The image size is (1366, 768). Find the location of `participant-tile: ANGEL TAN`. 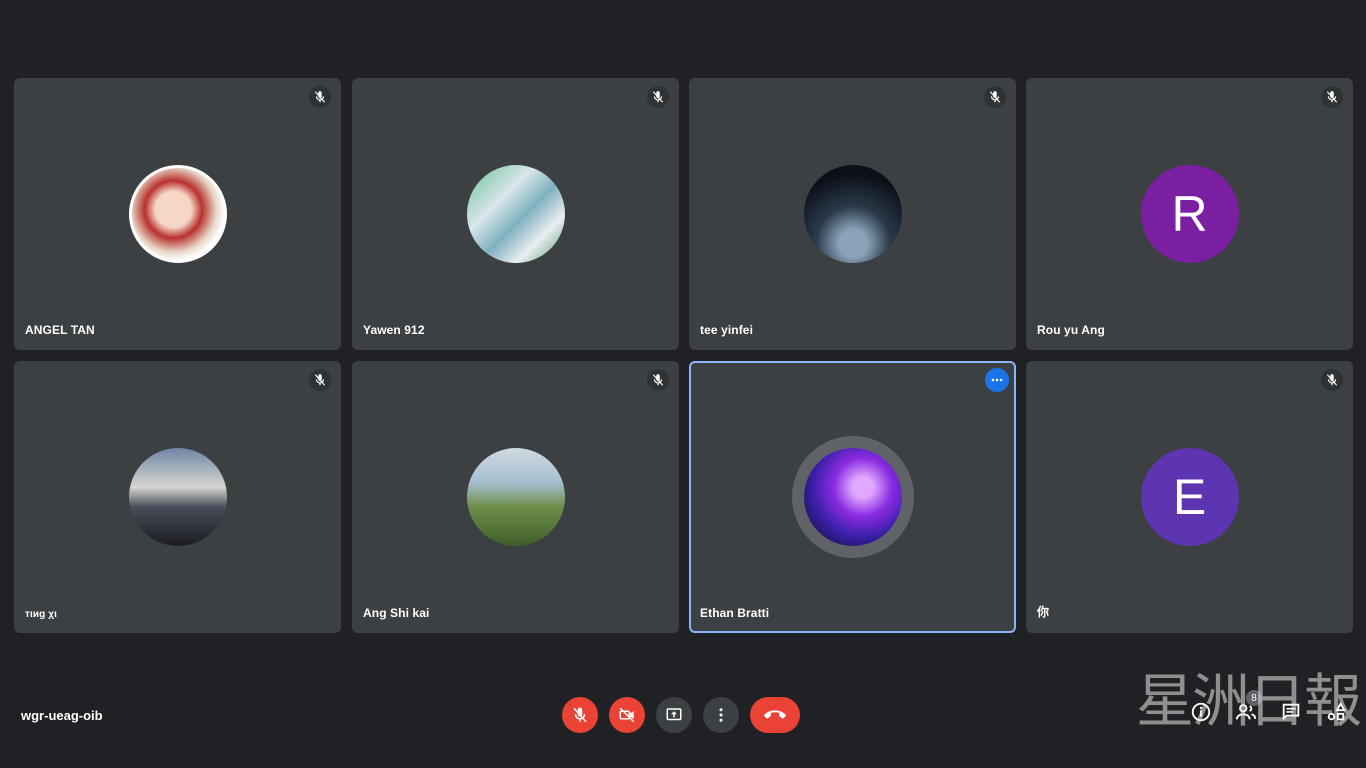

participant-tile: ANGEL TAN is located at coordinates (177, 214).